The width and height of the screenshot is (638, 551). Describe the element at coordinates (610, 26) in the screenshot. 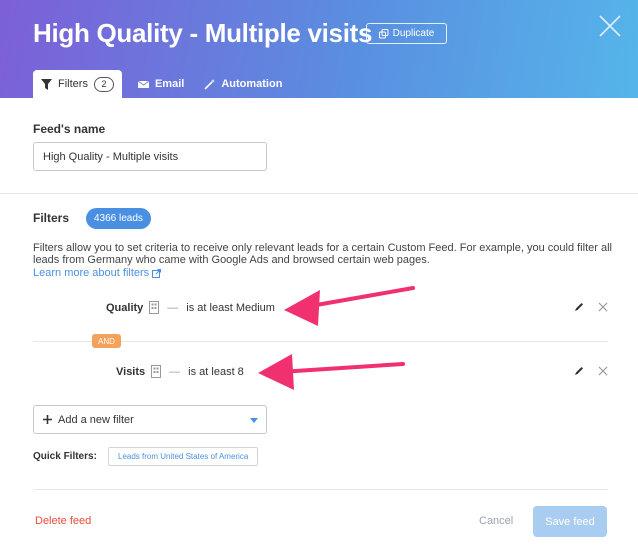

I see `close-icon` at that location.